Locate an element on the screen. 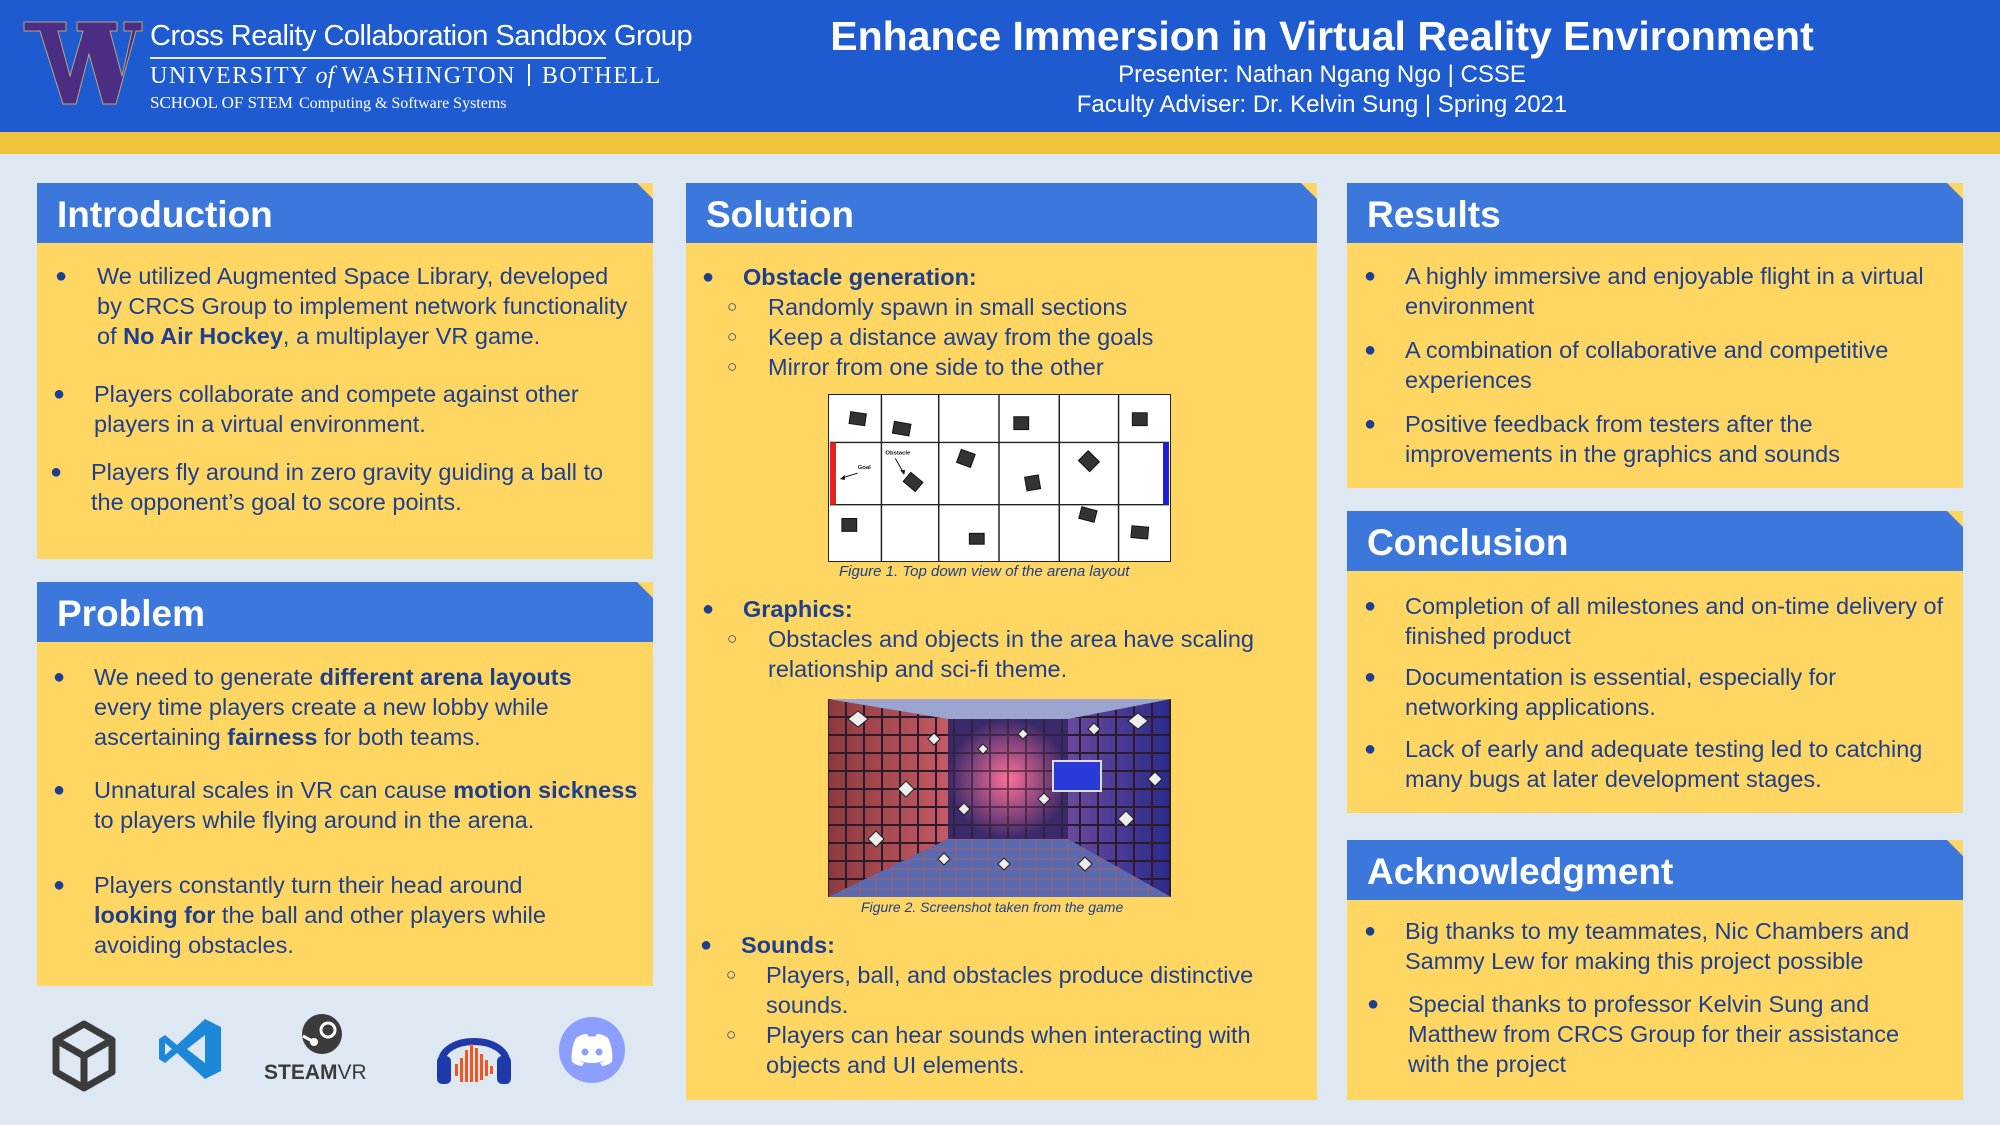 The width and height of the screenshot is (2000, 1125). conclusion-header: Conclusion is located at coordinates (1655, 541).